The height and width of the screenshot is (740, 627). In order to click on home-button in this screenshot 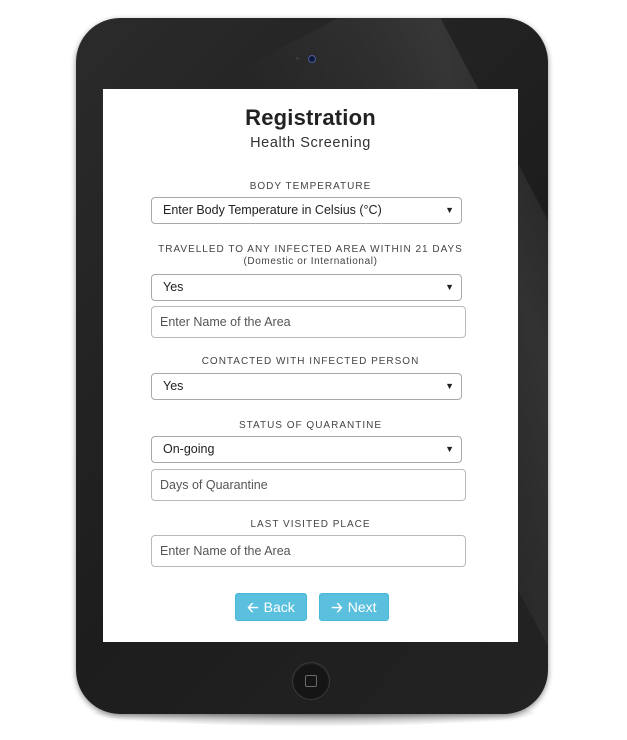, I will do `click(311, 681)`.